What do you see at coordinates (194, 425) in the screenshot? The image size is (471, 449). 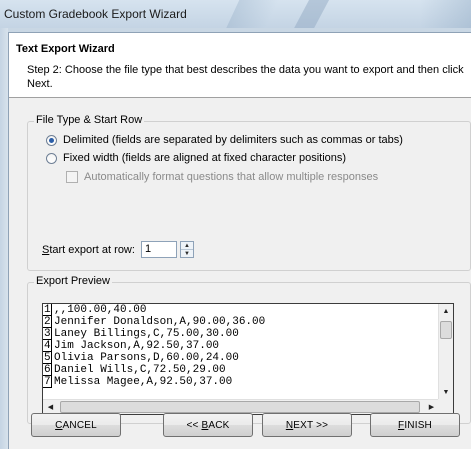 I see `back-prefix: <<` at bounding box center [194, 425].